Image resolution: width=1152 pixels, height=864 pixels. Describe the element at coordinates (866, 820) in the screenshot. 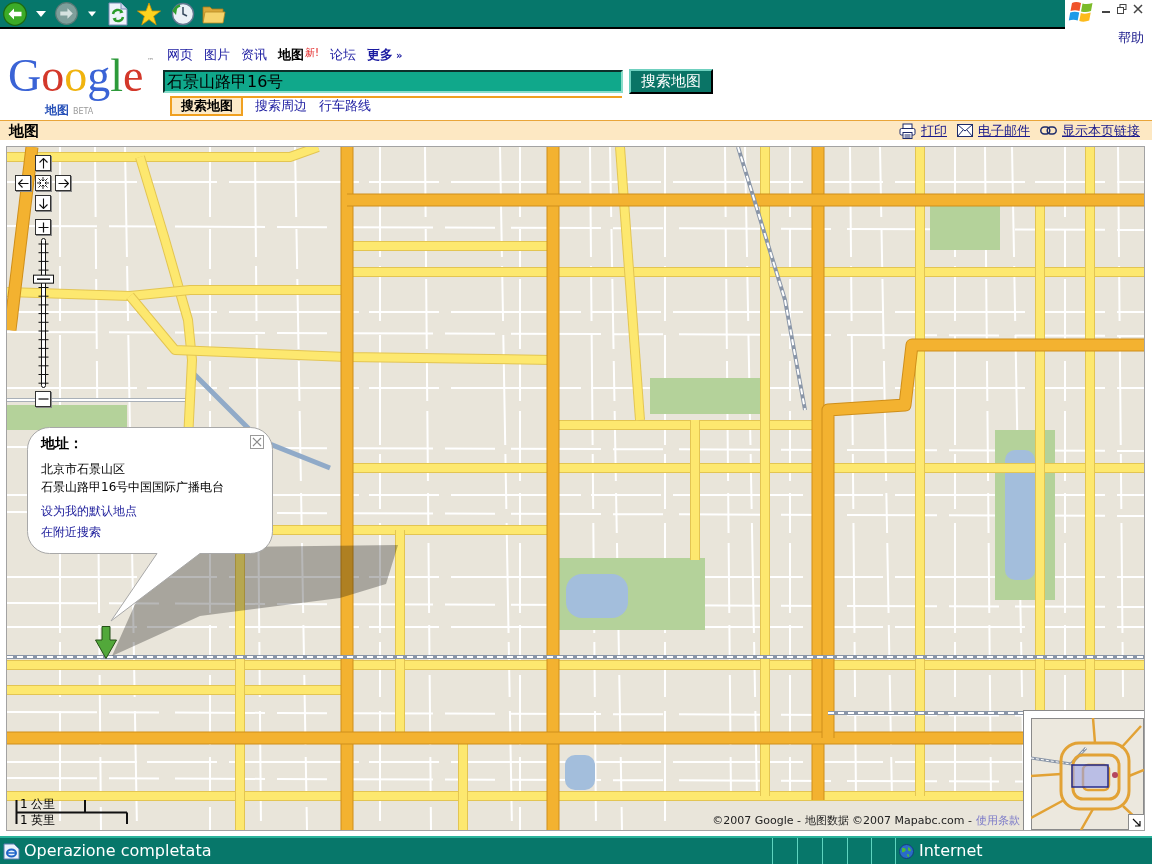

I see `copyright-text: ©2007 Google - 地图数据 ©2007 Mapabc.com - 使用条款` at that location.